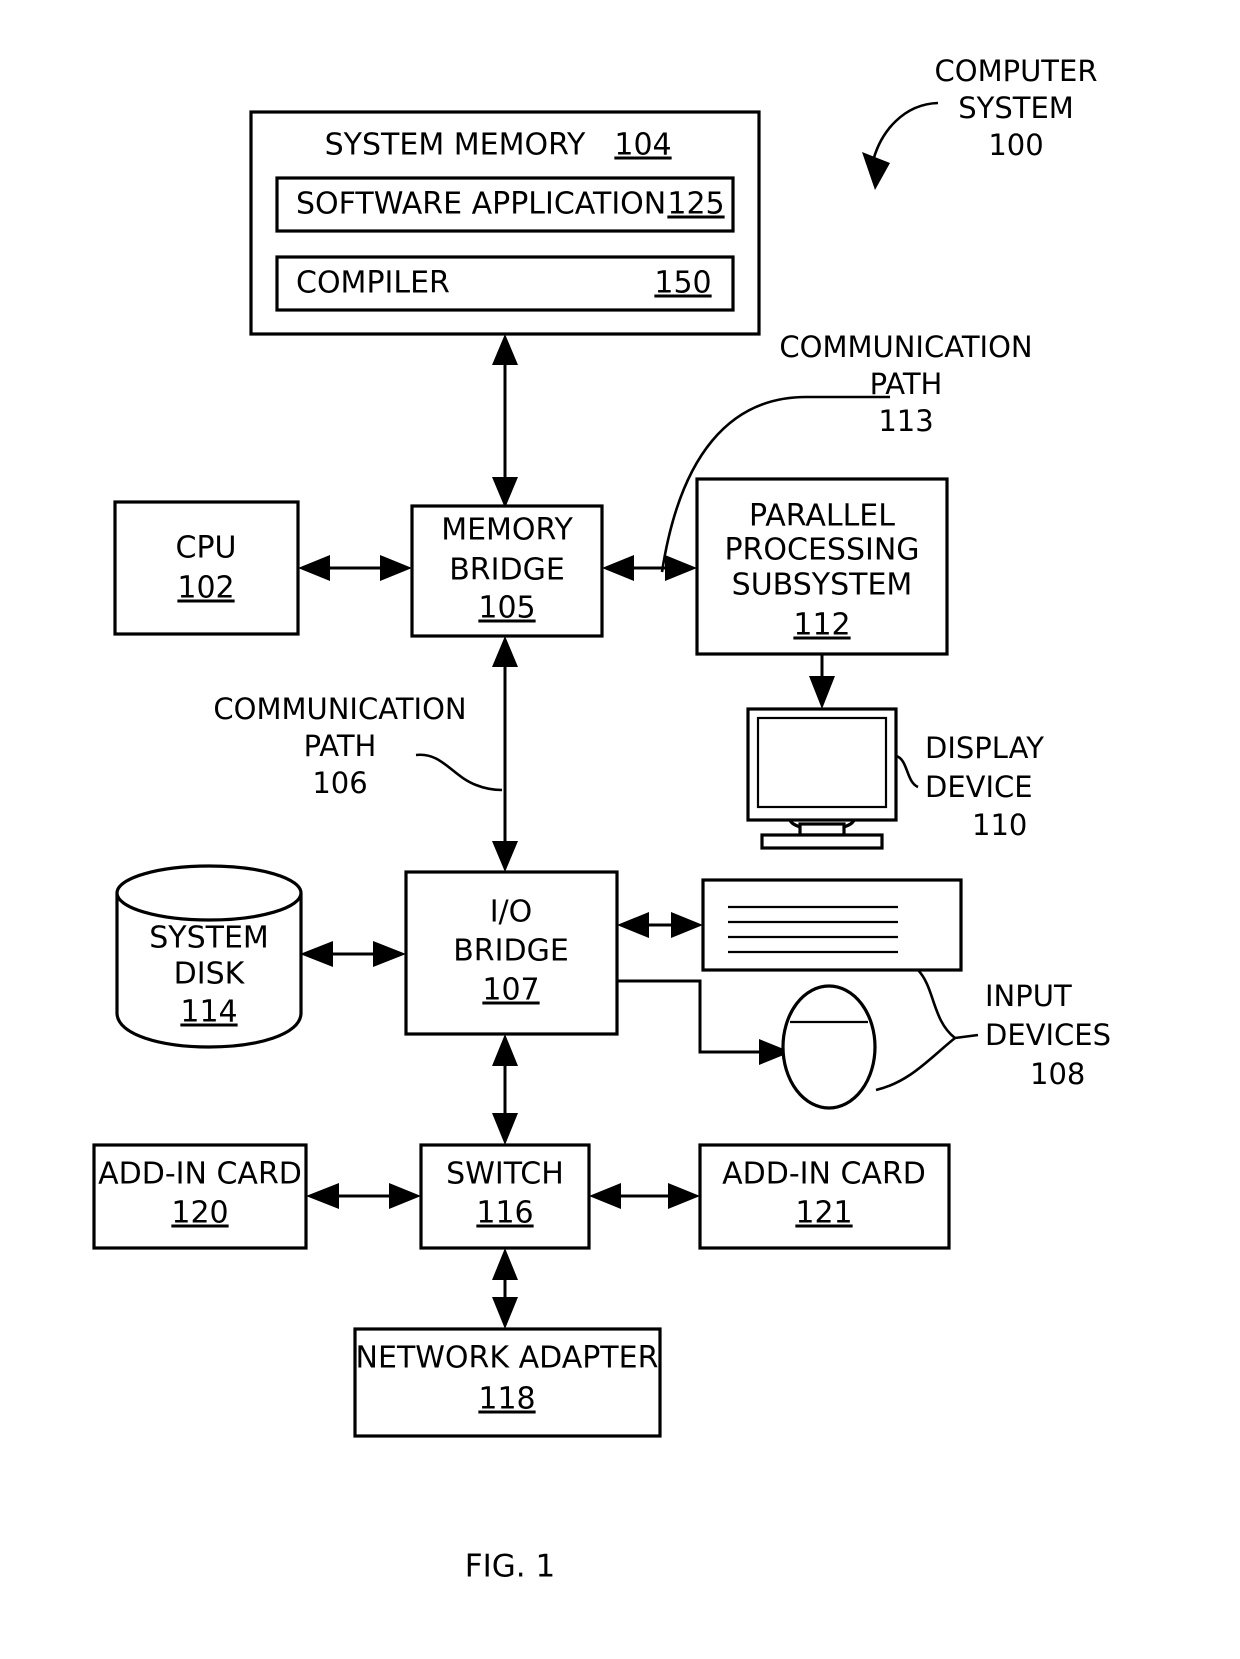 The image size is (1240, 1659). I want to click on mouse-icon, so click(829, 1047).